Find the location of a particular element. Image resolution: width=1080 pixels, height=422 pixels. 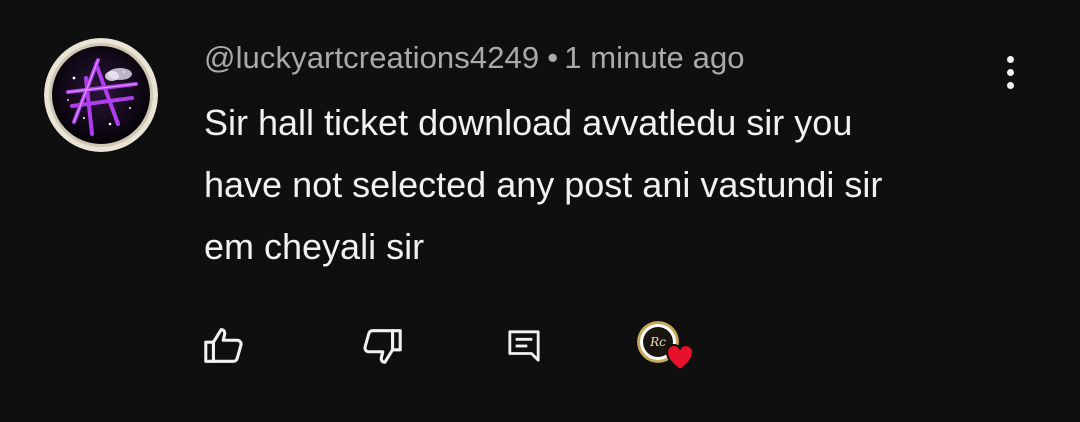

dislike-button is located at coordinates (382, 346).